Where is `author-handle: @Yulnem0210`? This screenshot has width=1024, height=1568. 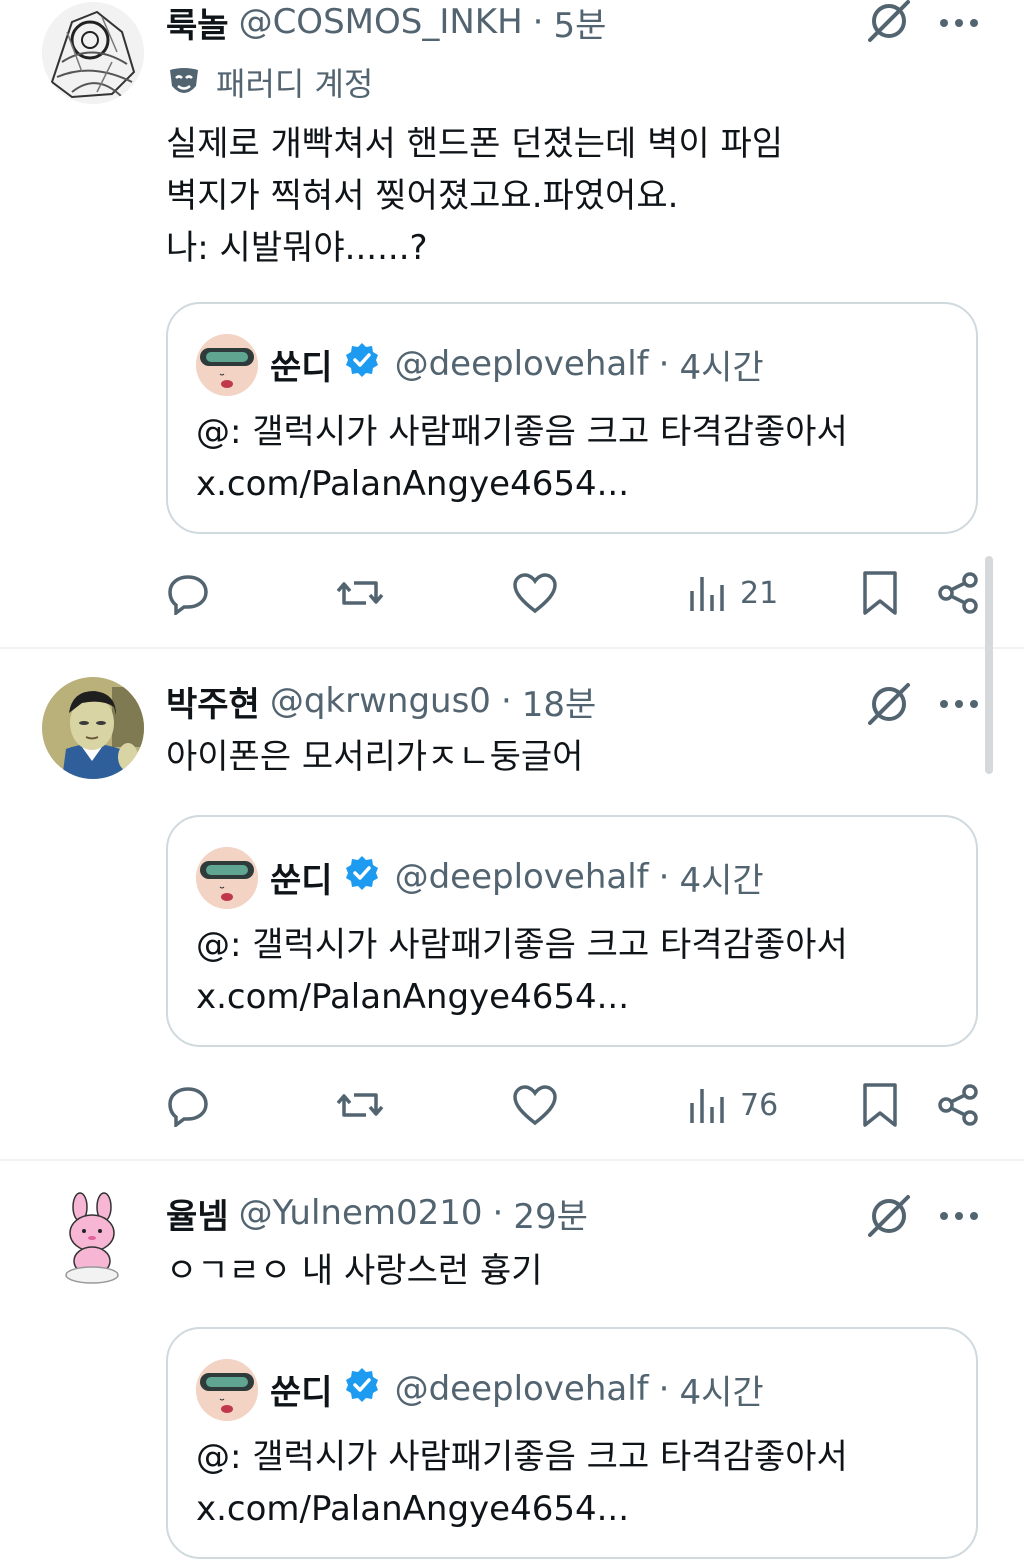
author-handle: @Yulnem0210 is located at coordinates (361, 1213).